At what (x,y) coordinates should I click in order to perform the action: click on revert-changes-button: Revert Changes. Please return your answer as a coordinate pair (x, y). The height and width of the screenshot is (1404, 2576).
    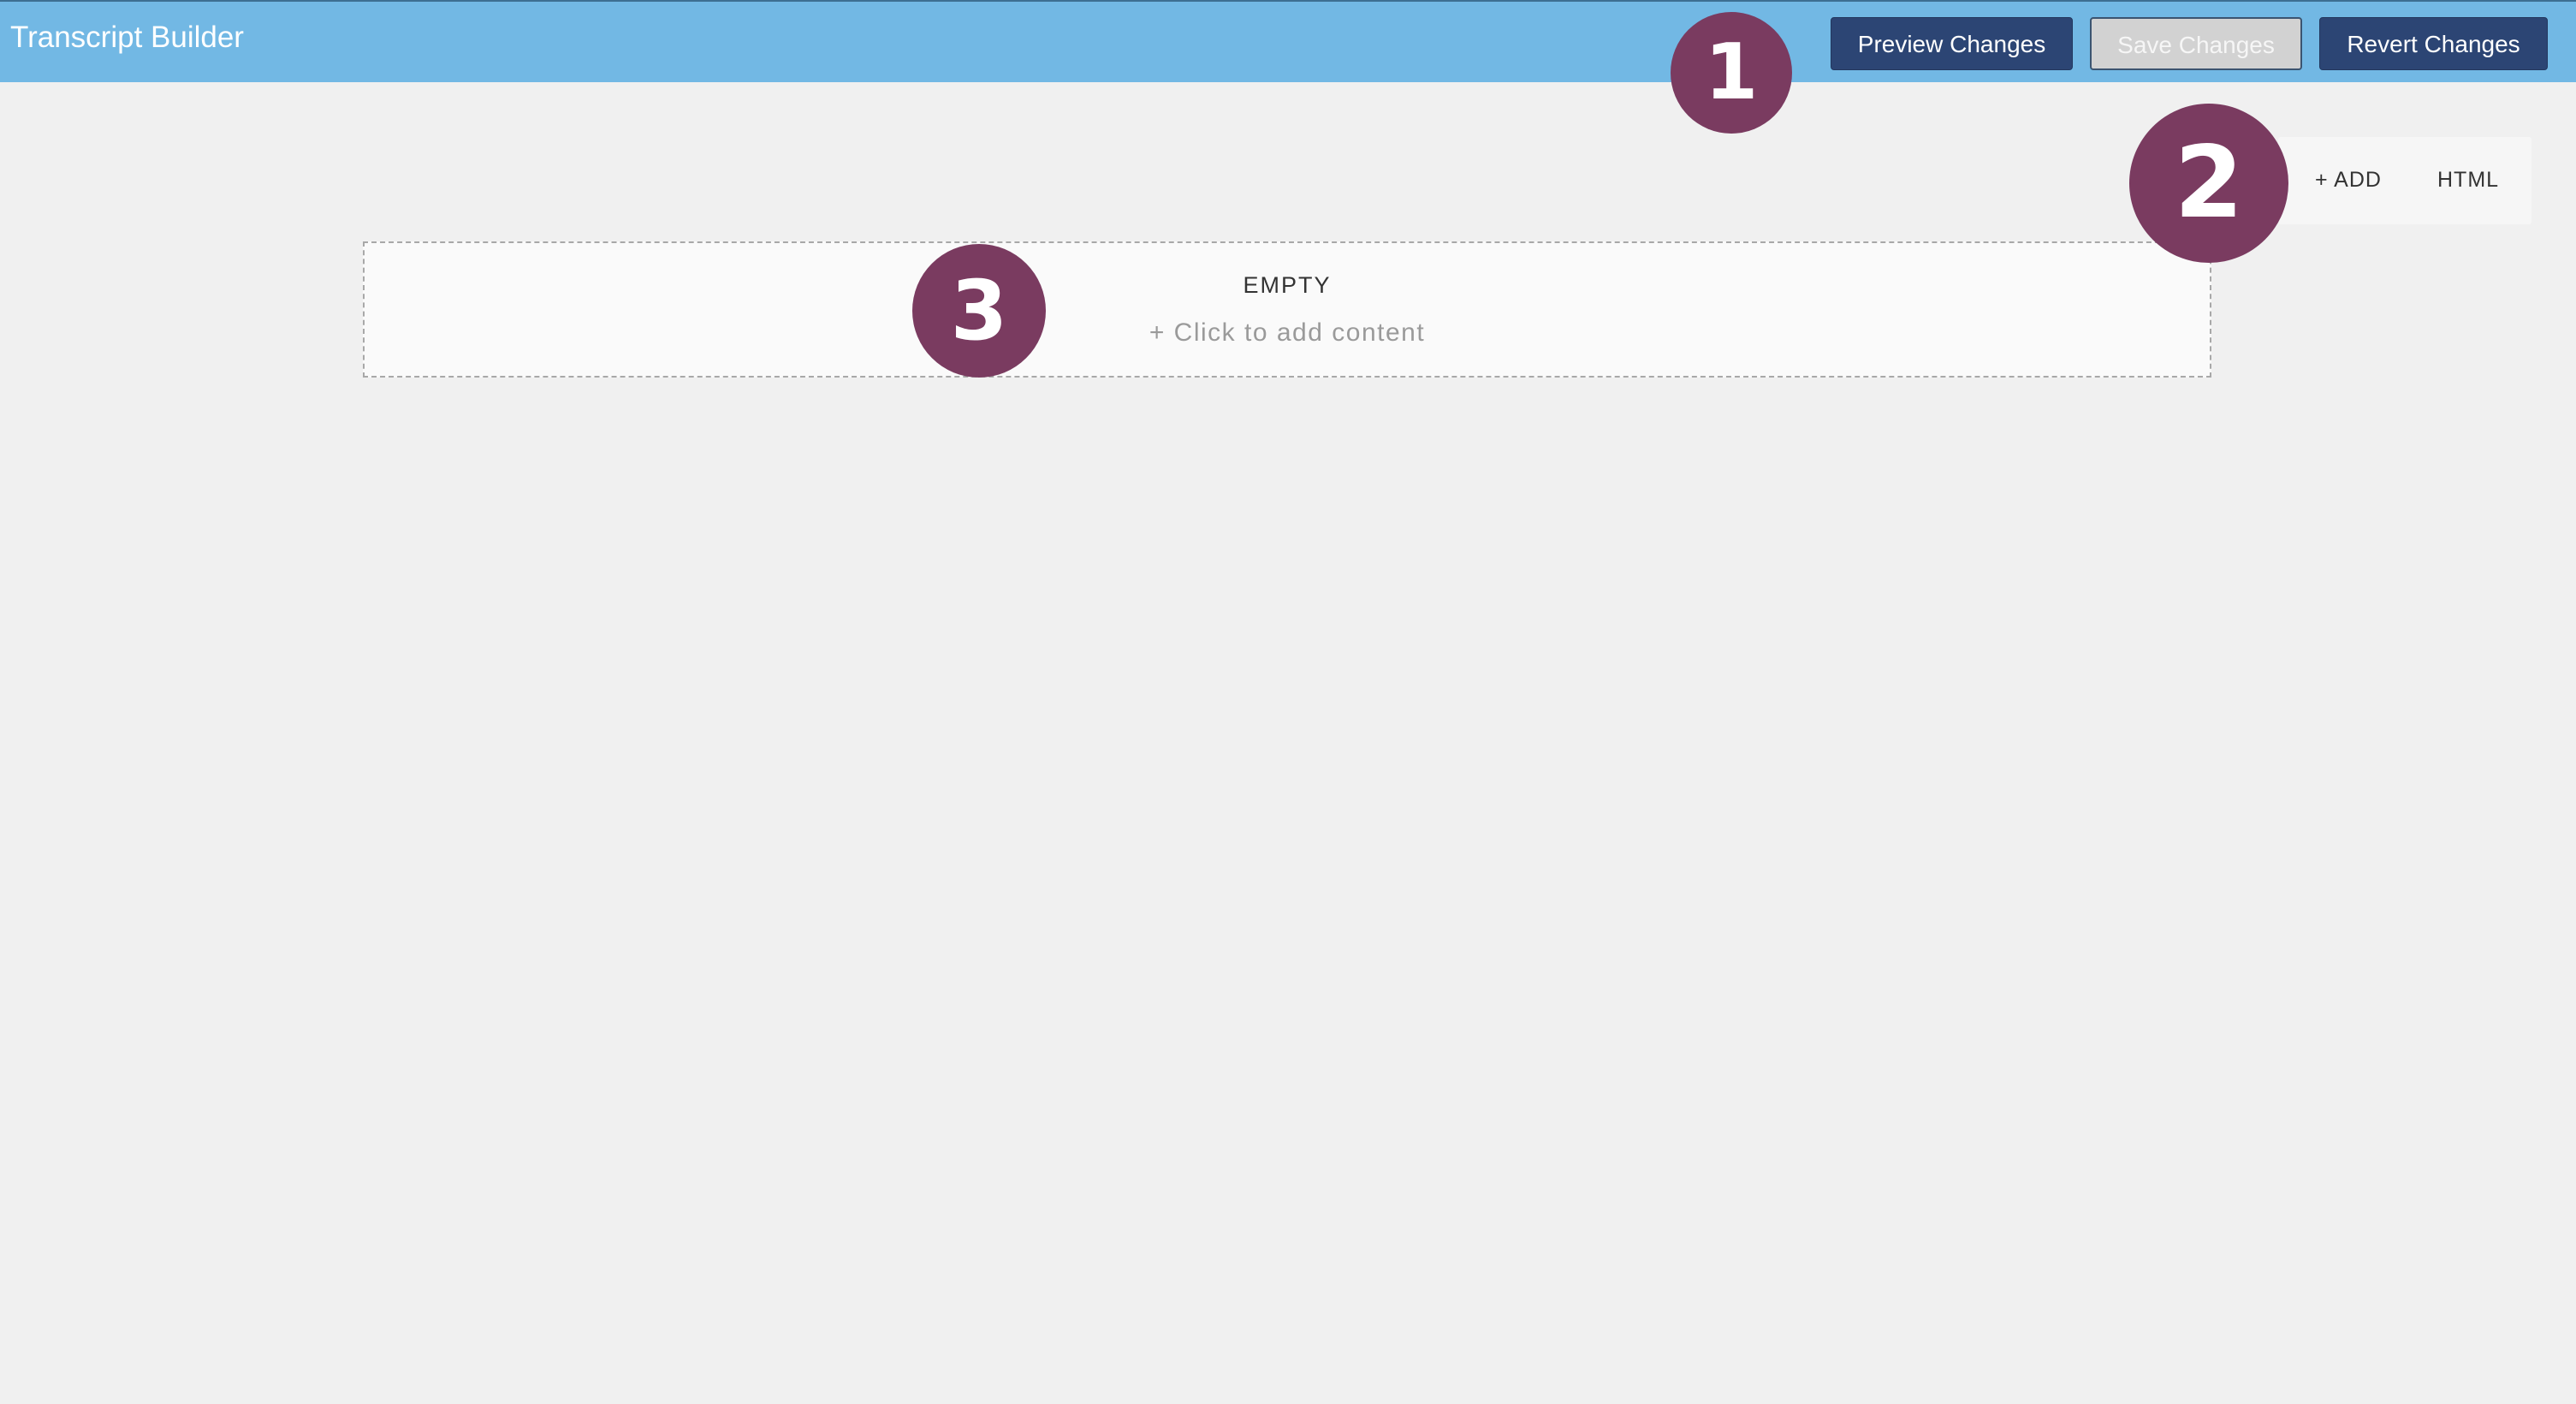
    Looking at the image, I should click on (2433, 43).